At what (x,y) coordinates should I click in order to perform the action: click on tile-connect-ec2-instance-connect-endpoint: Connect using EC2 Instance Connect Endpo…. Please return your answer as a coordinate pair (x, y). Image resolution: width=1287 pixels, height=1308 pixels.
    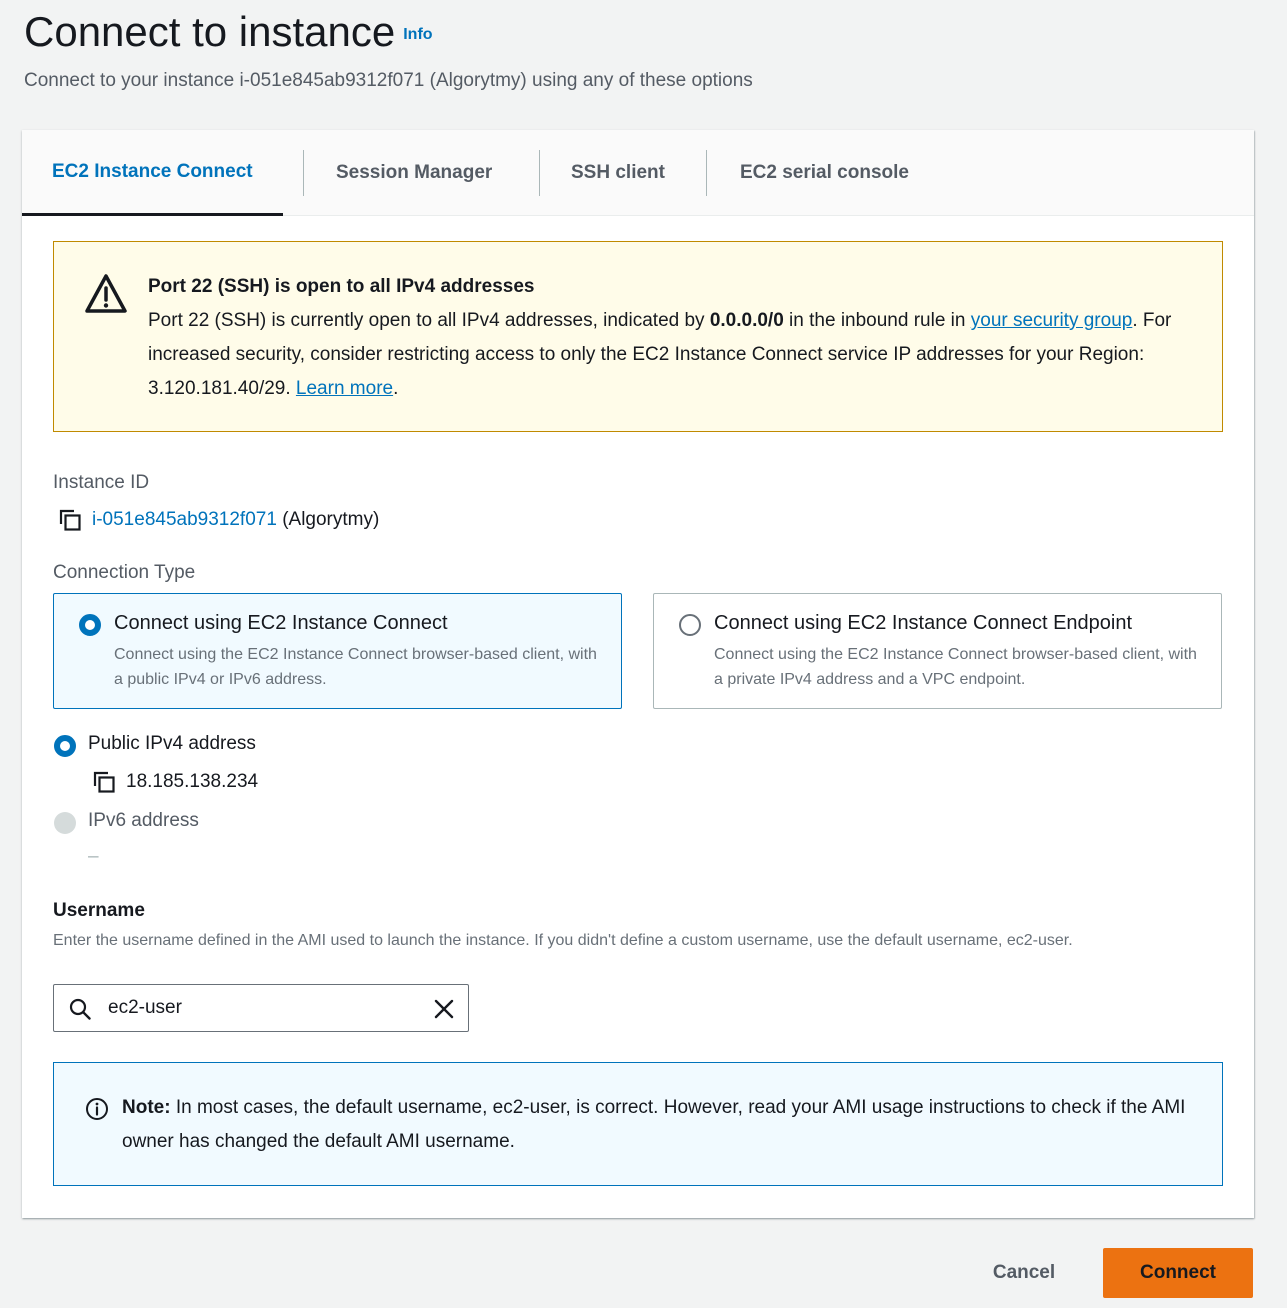
    Looking at the image, I should click on (937, 651).